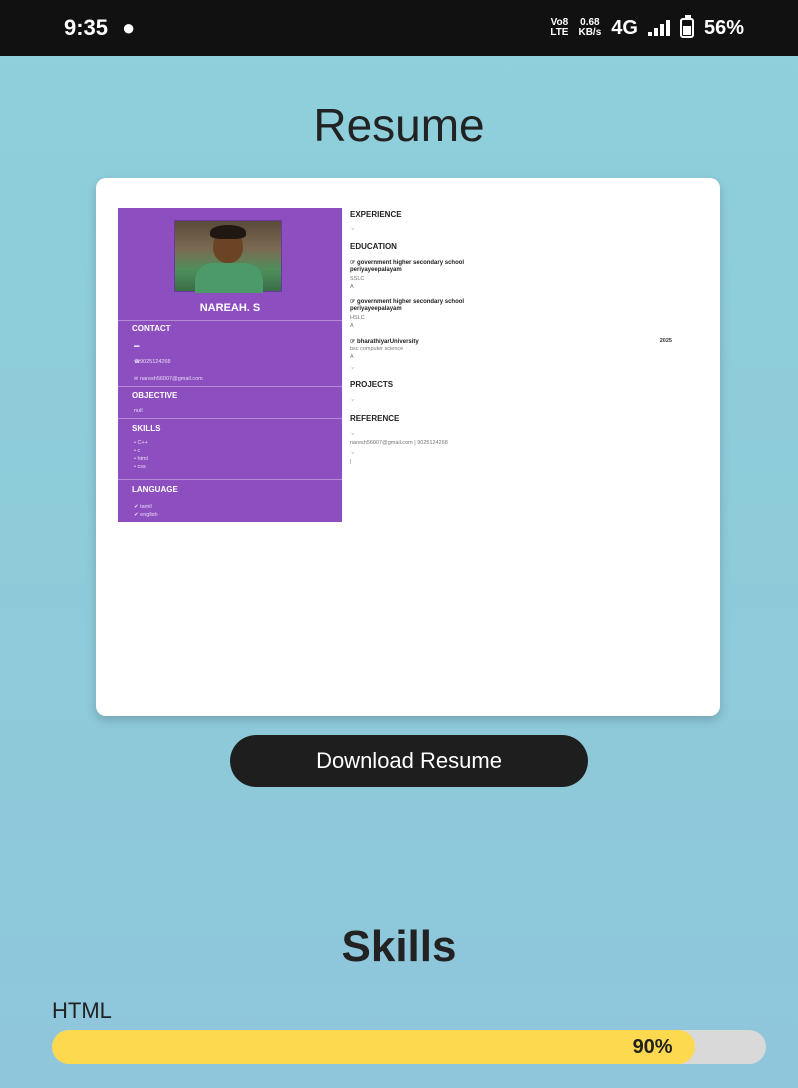  I want to click on education-level: SSLC, so click(357, 279).